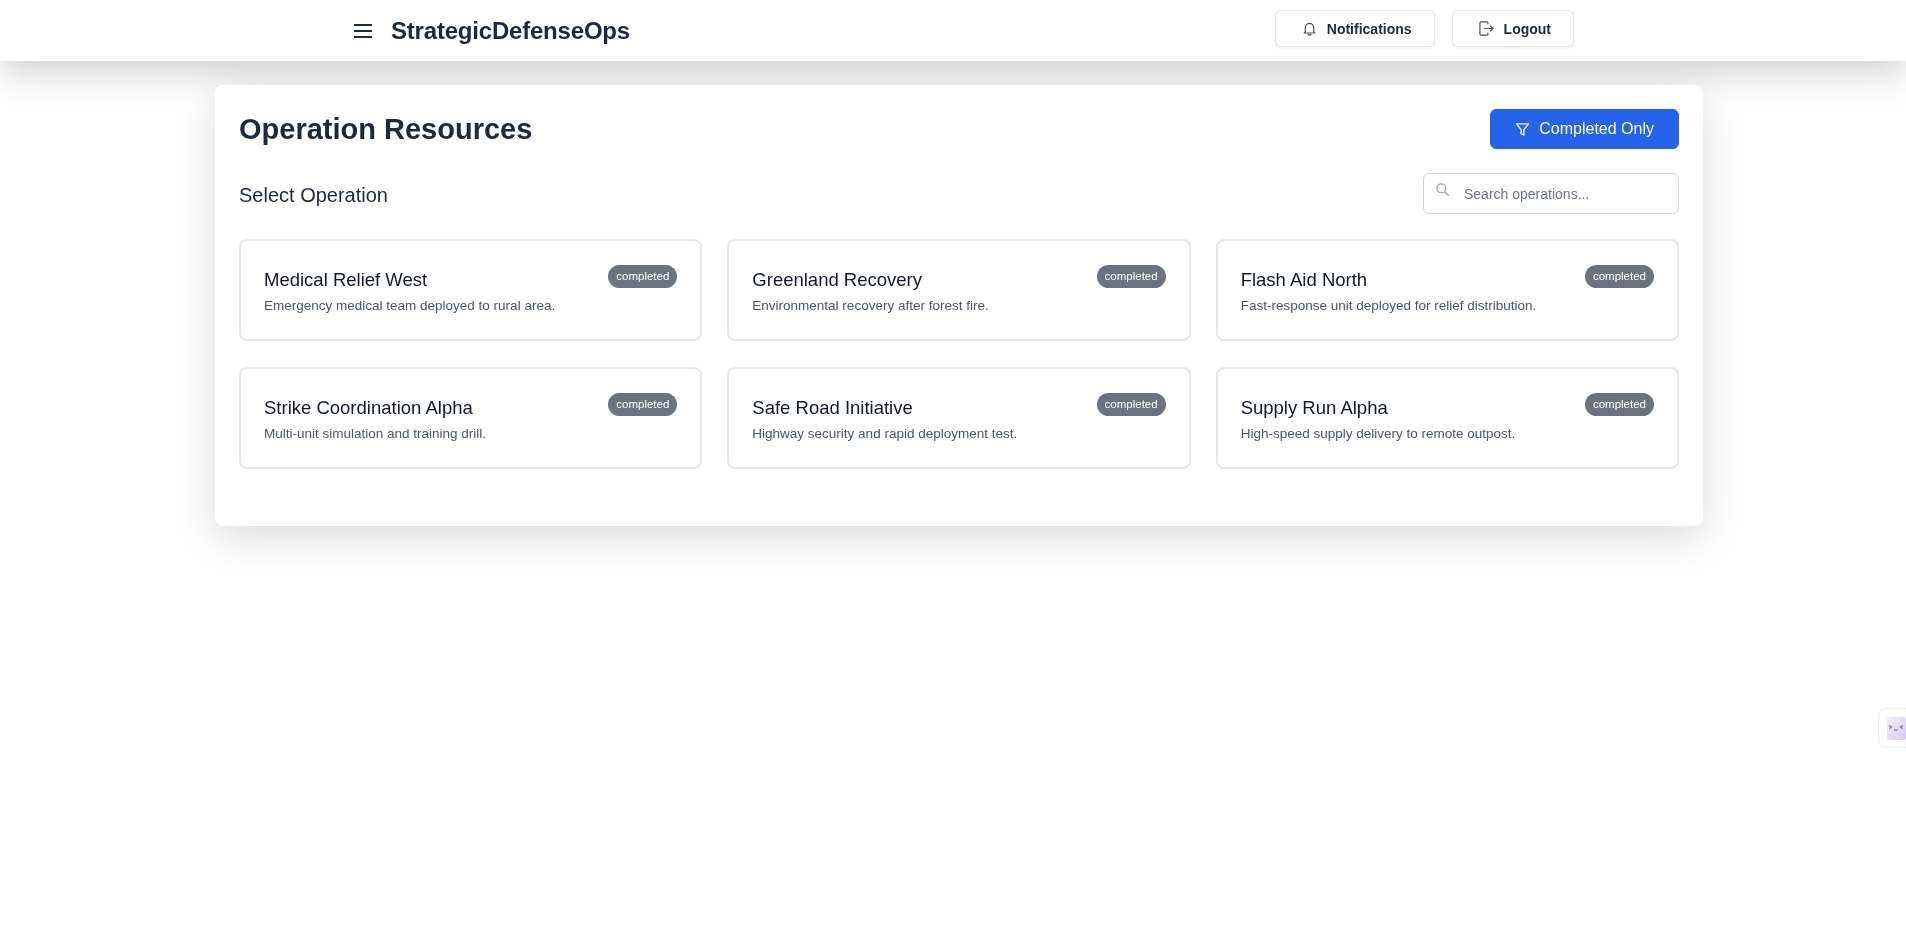 The width and height of the screenshot is (1906, 933). Describe the element at coordinates (471, 290) in the screenshot. I see `operation-card: Medical Relief West completed Emergency medical team deployed to rural area.` at that location.